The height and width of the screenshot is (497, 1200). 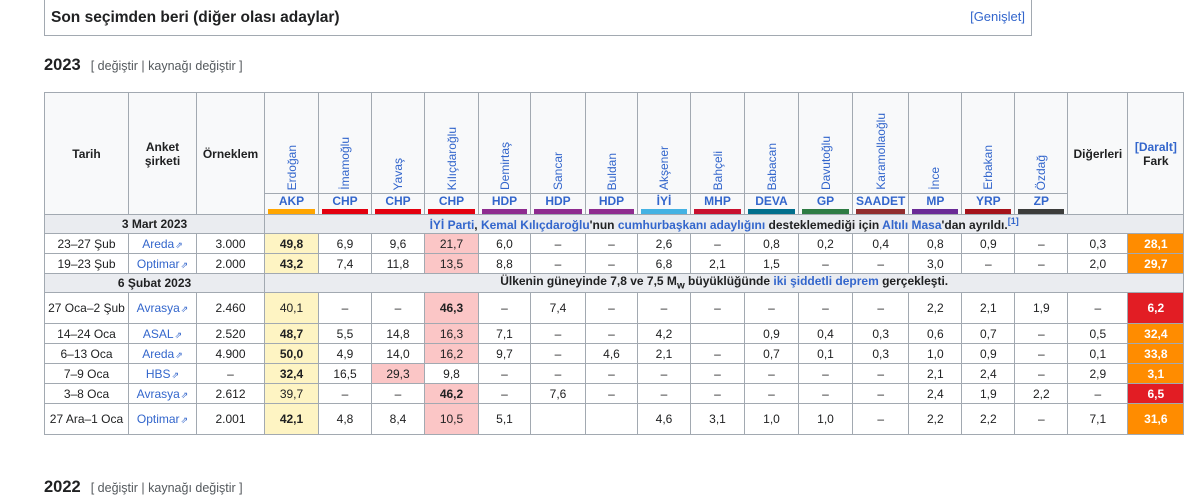 What do you see at coordinates (398, 243) in the screenshot?
I see `poll-value: 9,6` at bounding box center [398, 243].